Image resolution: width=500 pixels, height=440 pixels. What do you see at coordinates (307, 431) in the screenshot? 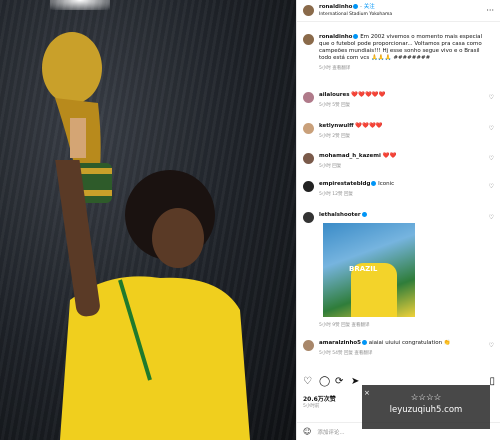
I see `emoji-icon: ☺` at bounding box center [307, 431].